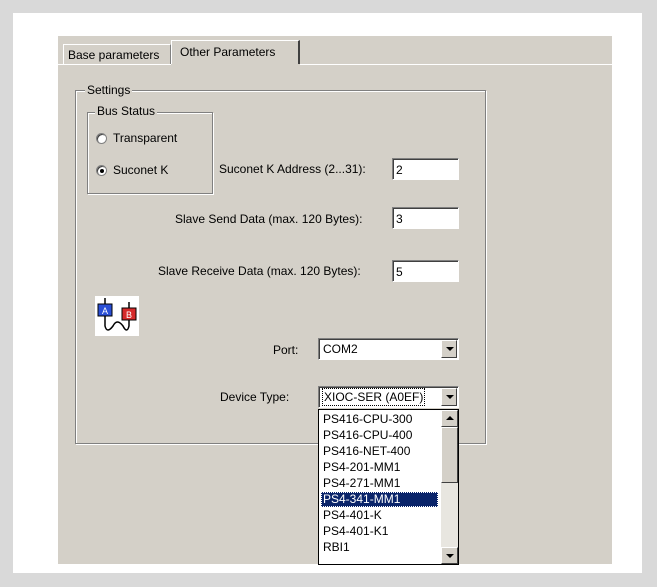 The height and width of the screenshot is (587, 657). Describe the element at coordinates (425, 218) in the screenshot. I see `slave-send-input: 3` at that location.